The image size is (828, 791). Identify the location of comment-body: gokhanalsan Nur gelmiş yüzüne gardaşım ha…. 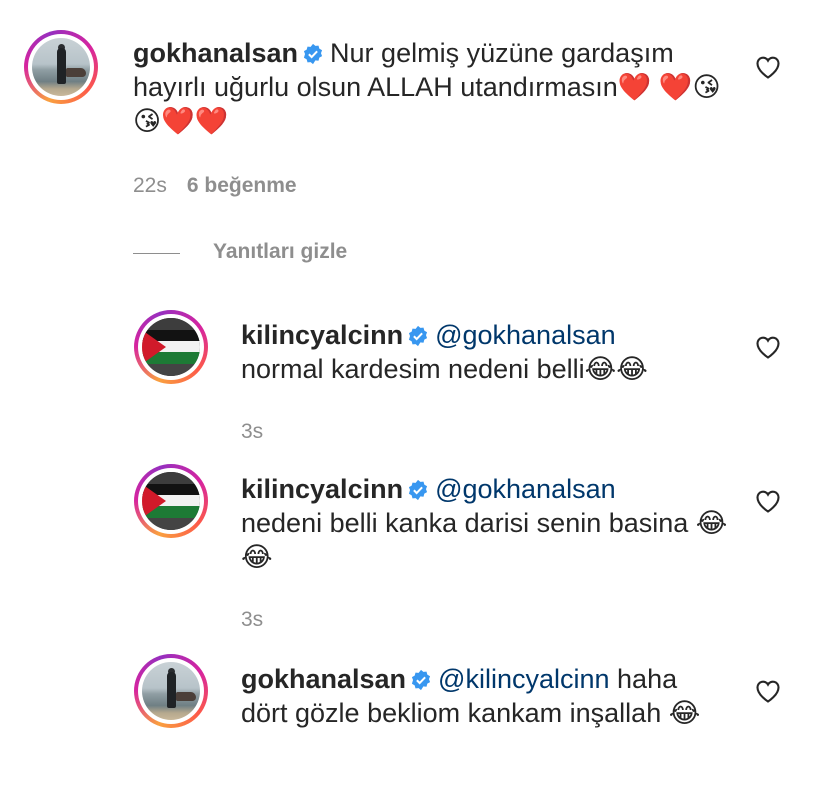
(433, 87).